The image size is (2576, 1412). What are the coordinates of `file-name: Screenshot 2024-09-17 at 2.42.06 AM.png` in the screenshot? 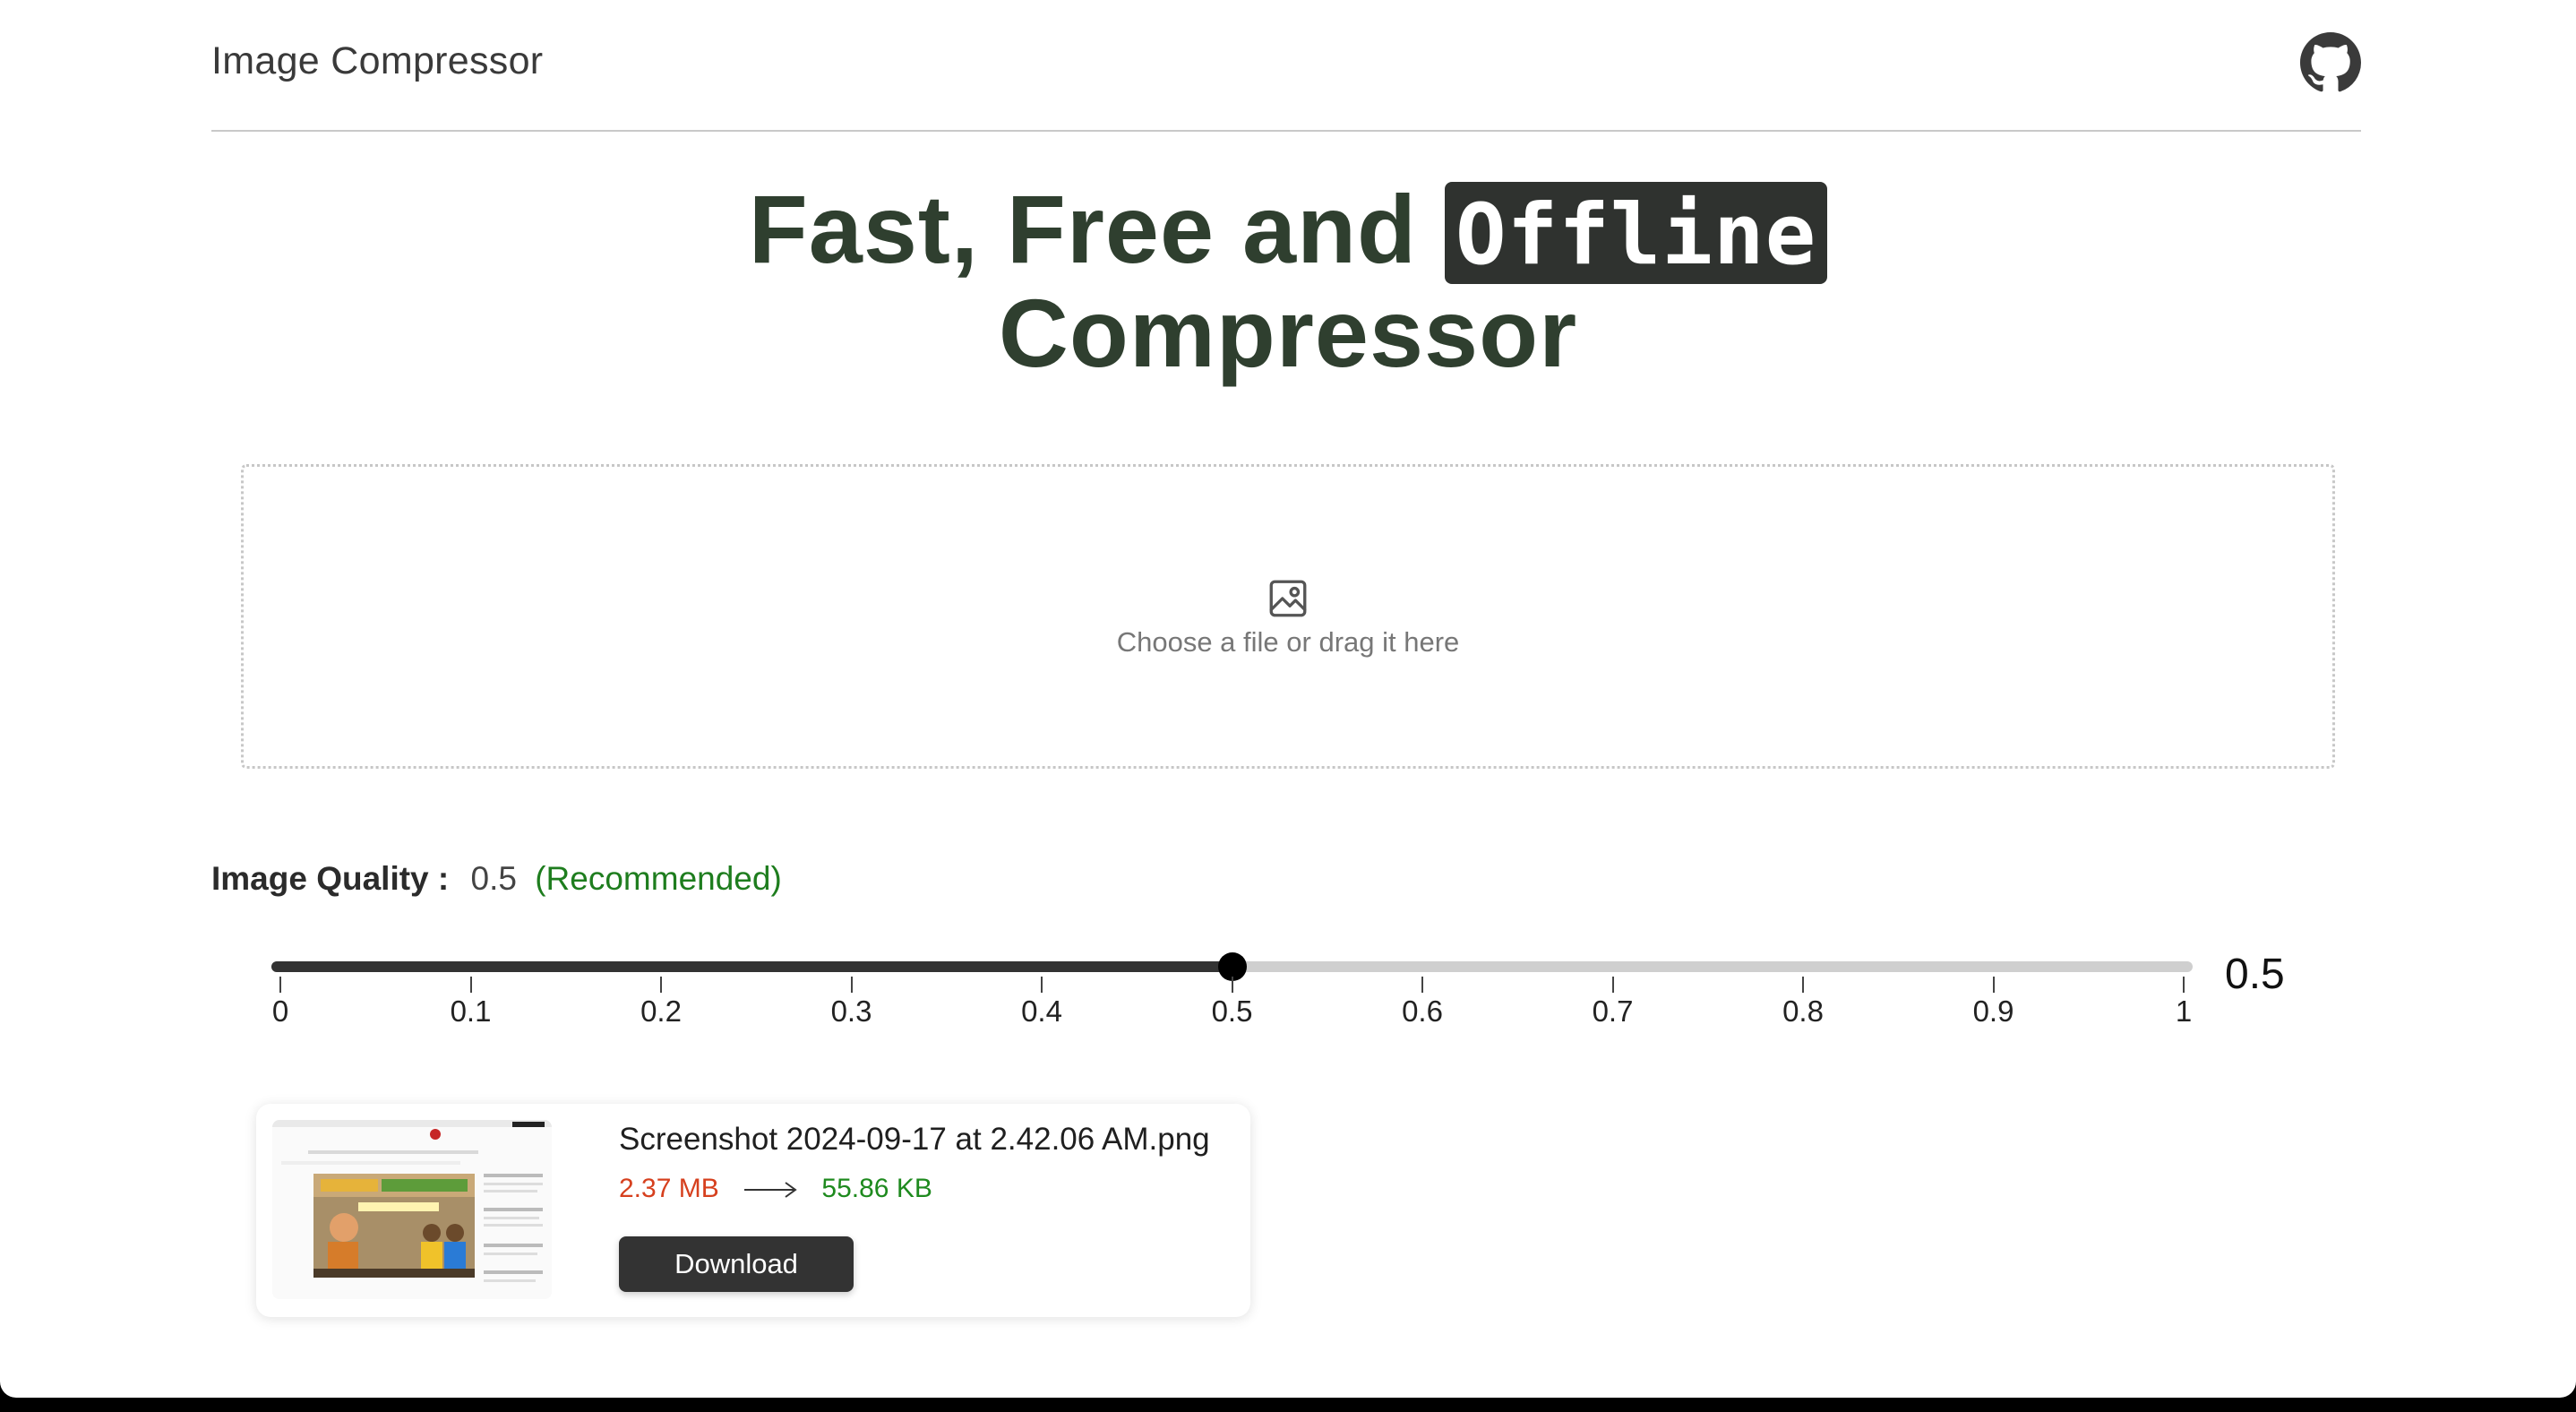 It's located at (914, 1139).